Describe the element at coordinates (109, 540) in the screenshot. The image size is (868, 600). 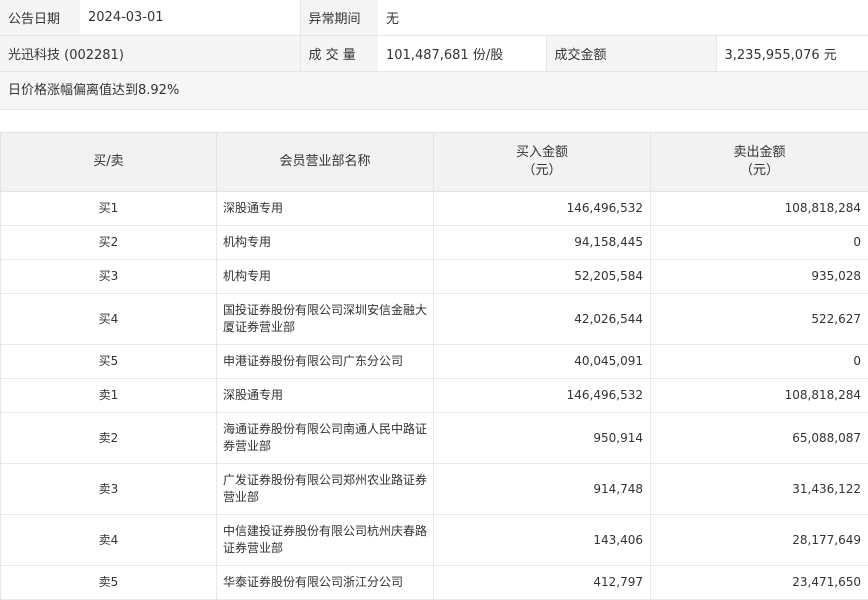
I see `side-cell: 卖4` at that location.